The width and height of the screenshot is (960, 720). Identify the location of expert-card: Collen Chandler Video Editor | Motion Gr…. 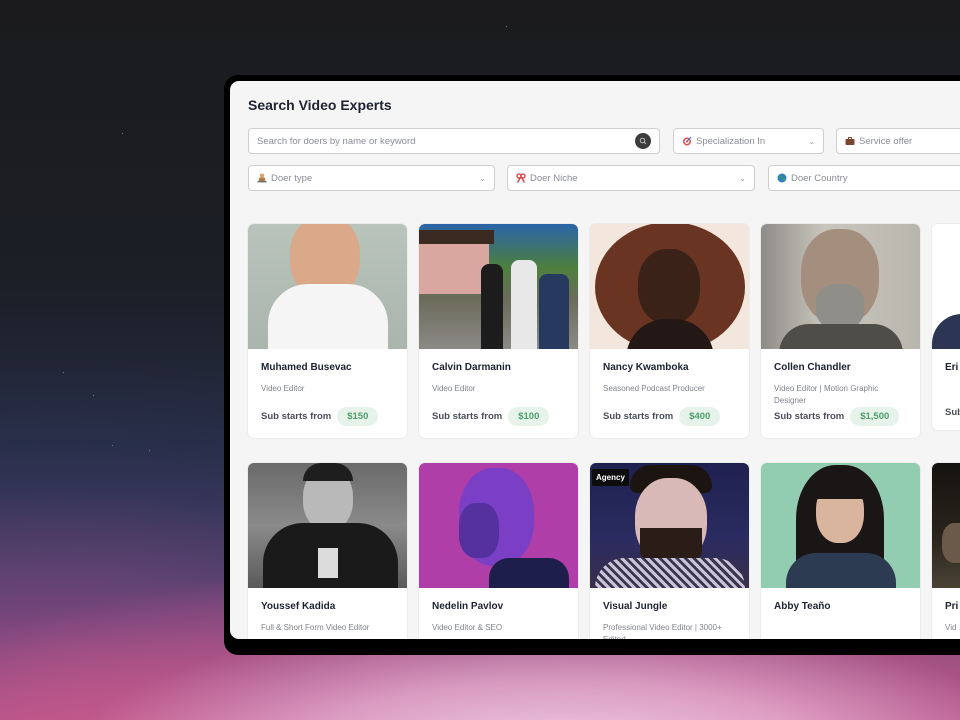
(840, 331).